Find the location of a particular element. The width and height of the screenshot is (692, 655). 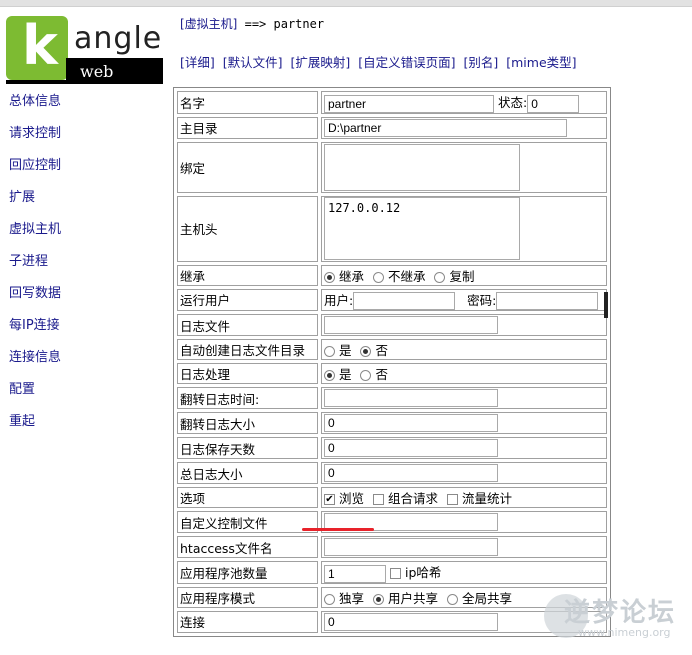

row-name: 名字 状态: is located at coordinates (392, 102).